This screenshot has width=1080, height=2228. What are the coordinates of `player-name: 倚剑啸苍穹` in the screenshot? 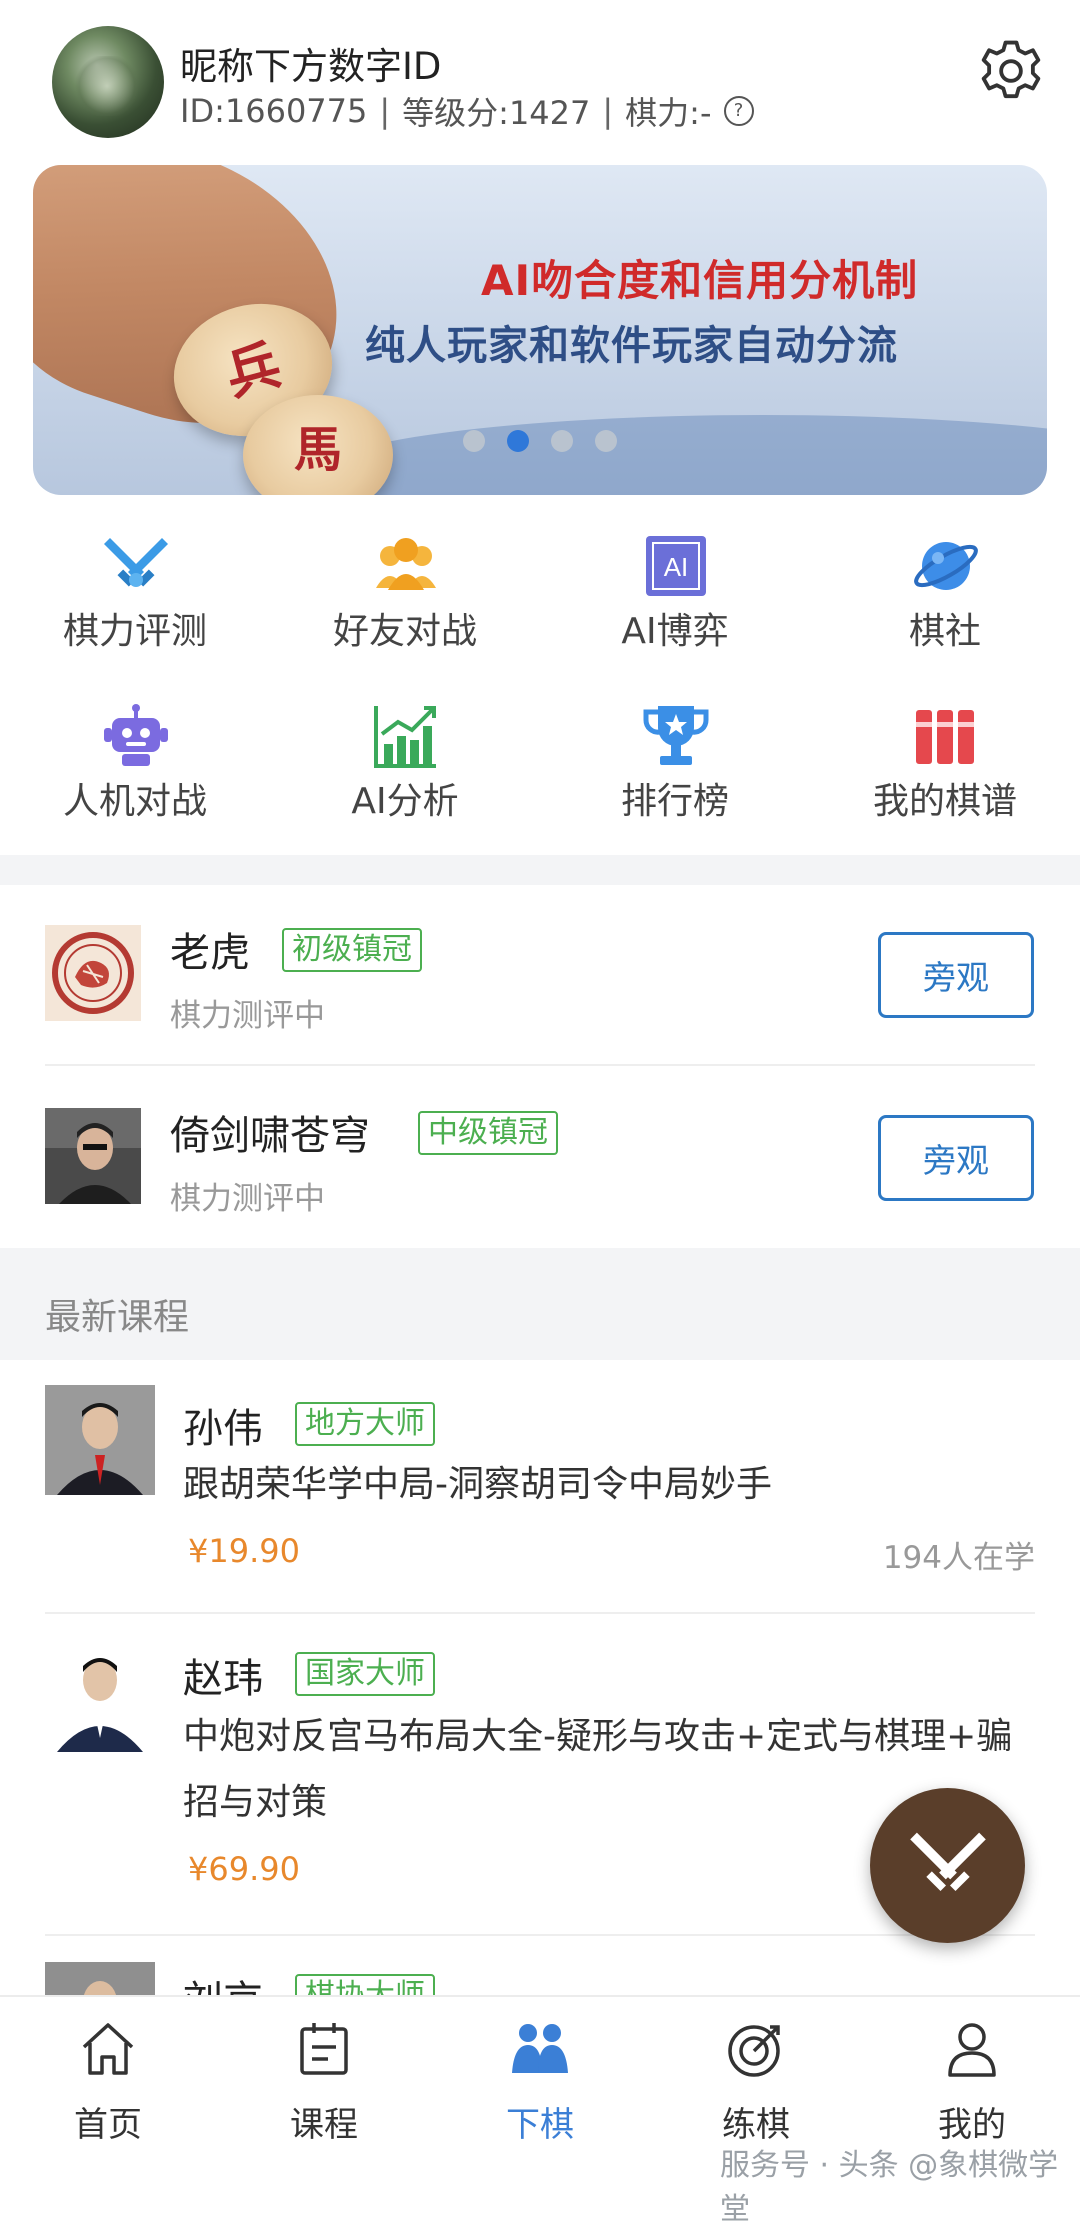 It's located at (270, 1136).